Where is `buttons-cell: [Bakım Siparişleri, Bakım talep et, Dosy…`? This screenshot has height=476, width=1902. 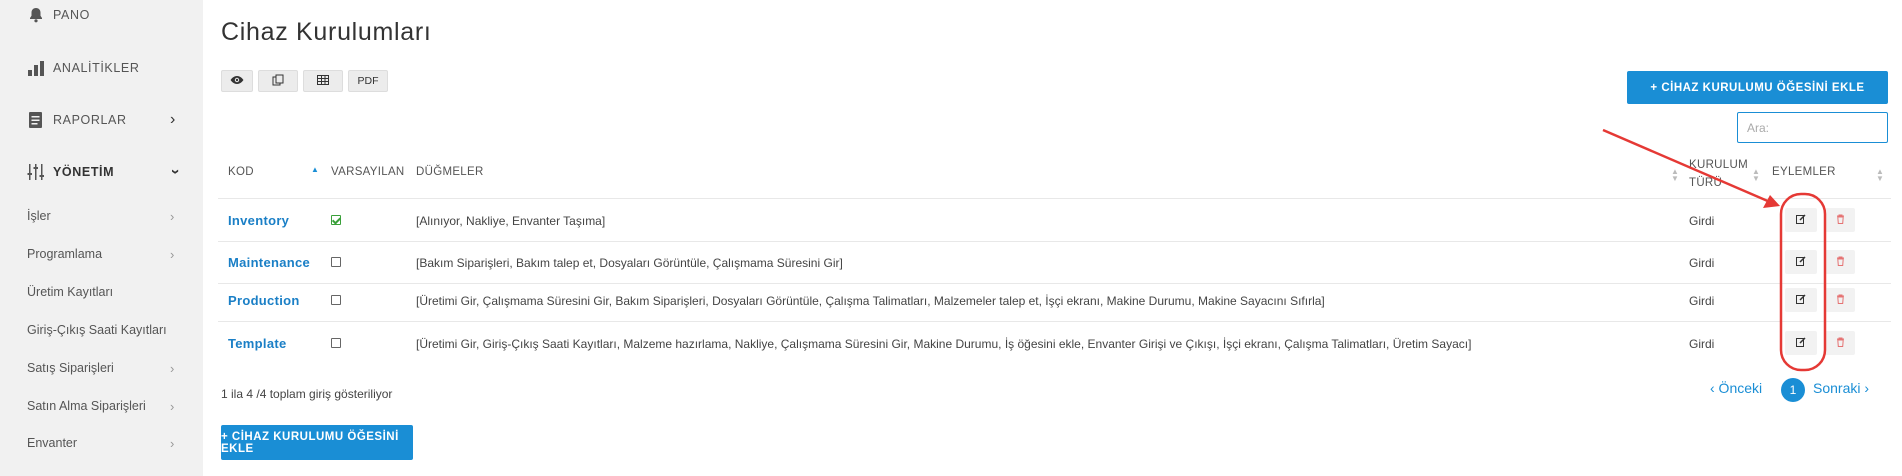 buttons-cell: [Bakım Siparişleri, Bakım talep et, Dosy… is located at coordinates (629, 263).